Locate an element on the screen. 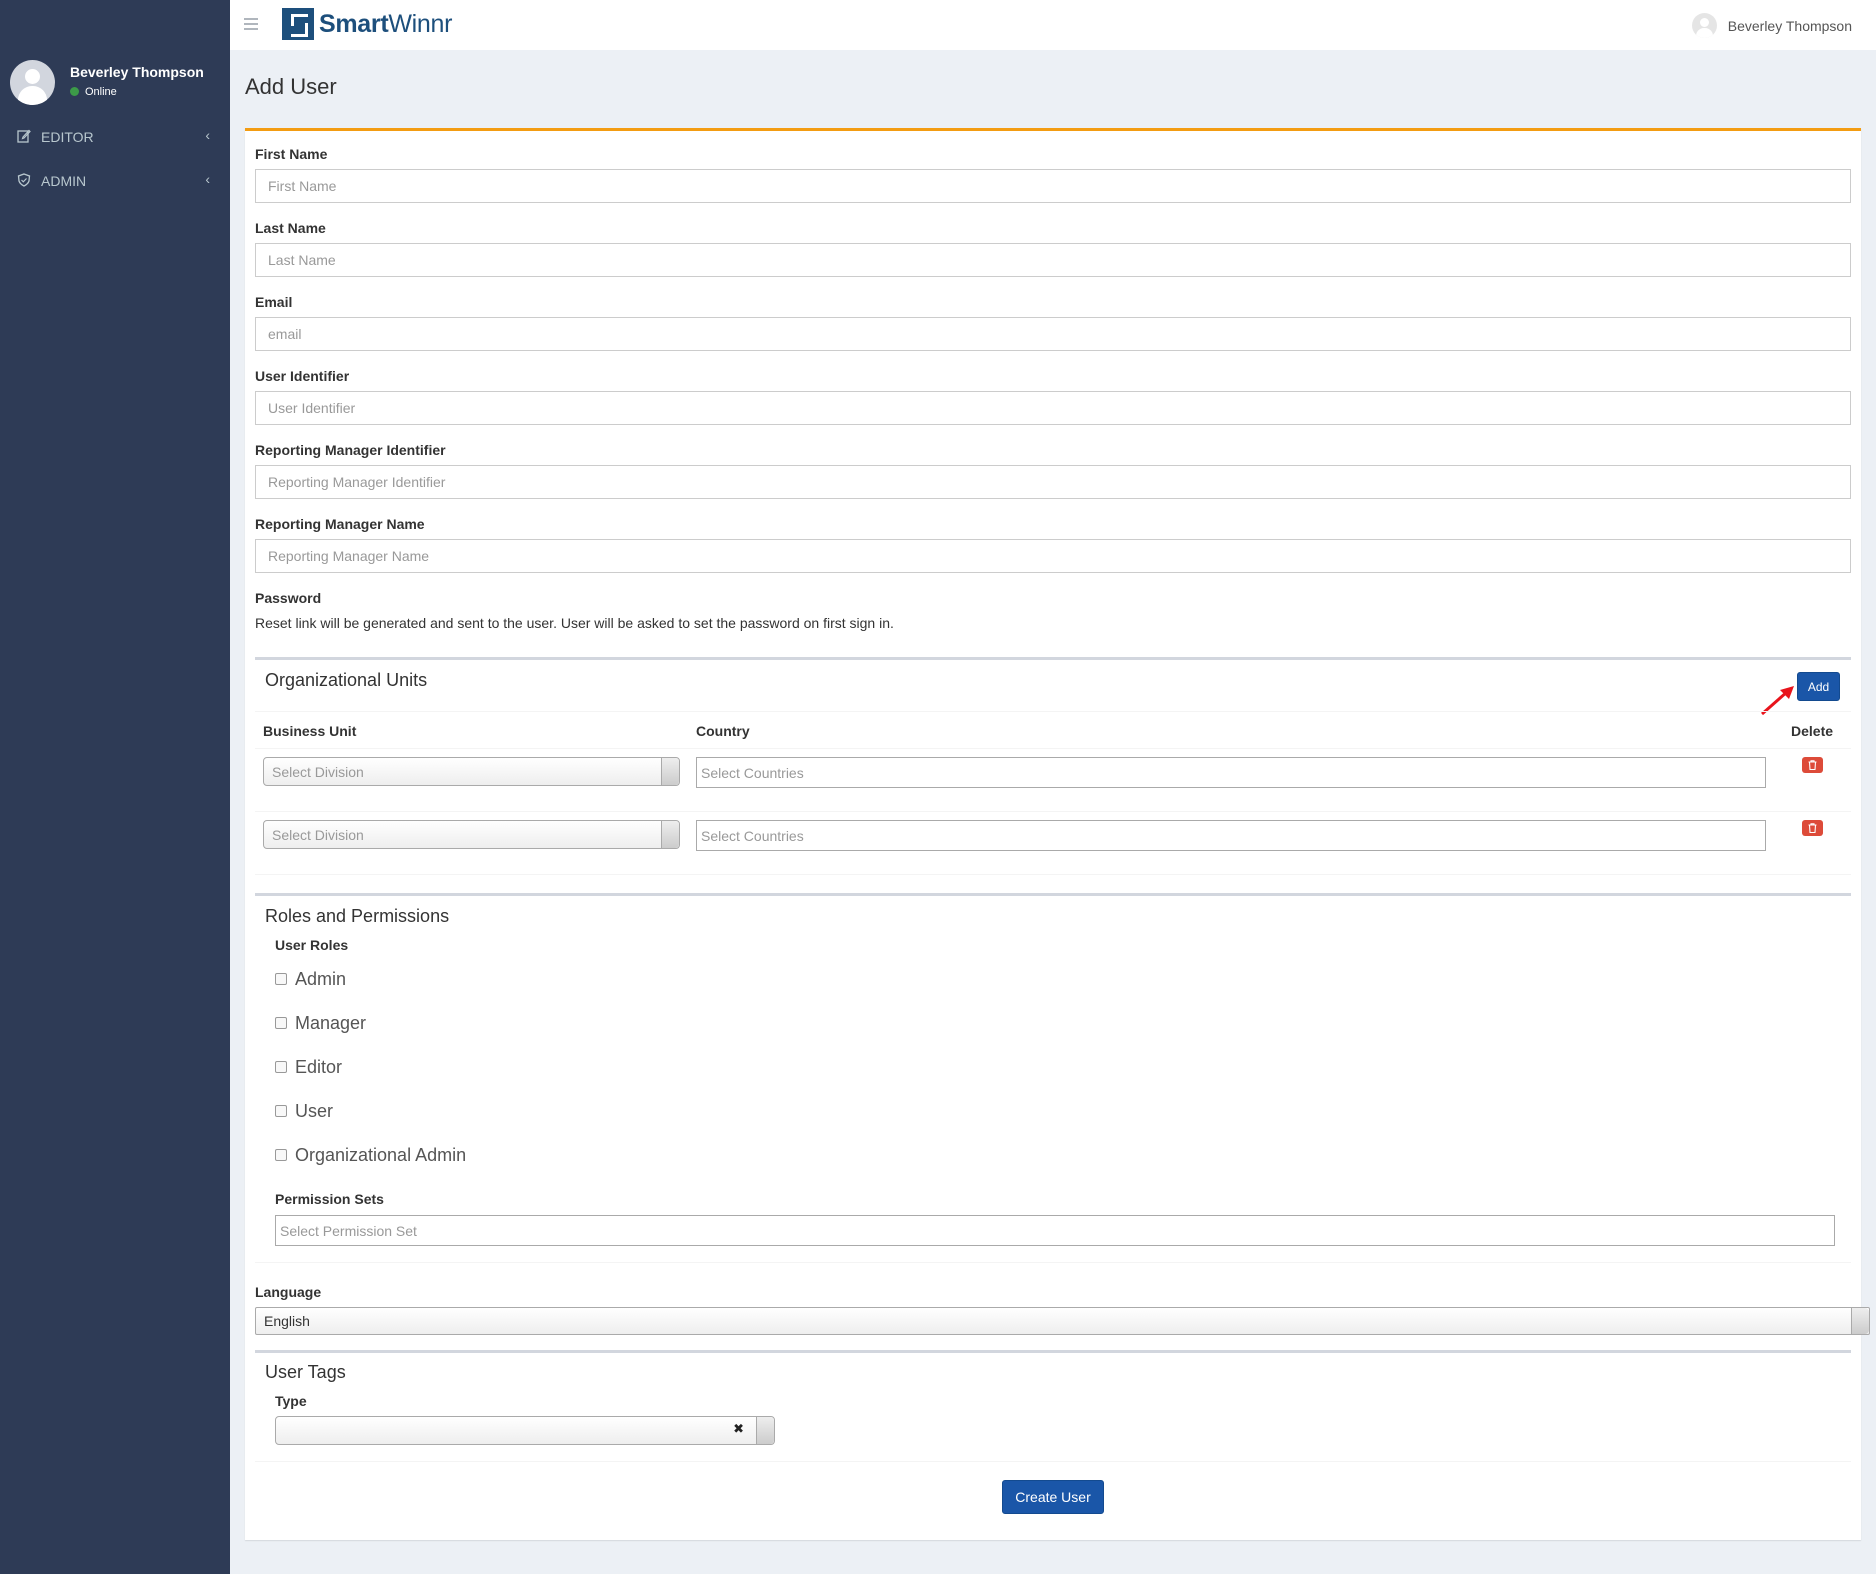 The height and width of the screenshot is (1574, 1876). role-label: User is located at coordinates (314, 1110).